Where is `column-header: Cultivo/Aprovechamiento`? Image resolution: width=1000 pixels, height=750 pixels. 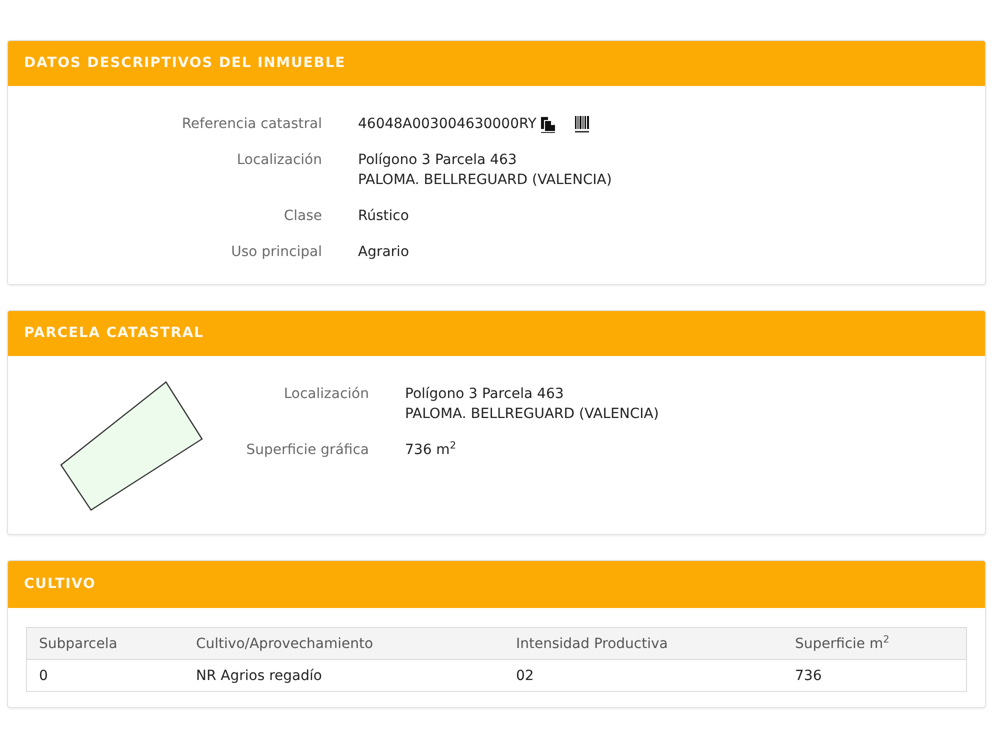 column-header: Cultivo/Aprovechamiento is located at coordinates (285, 644).